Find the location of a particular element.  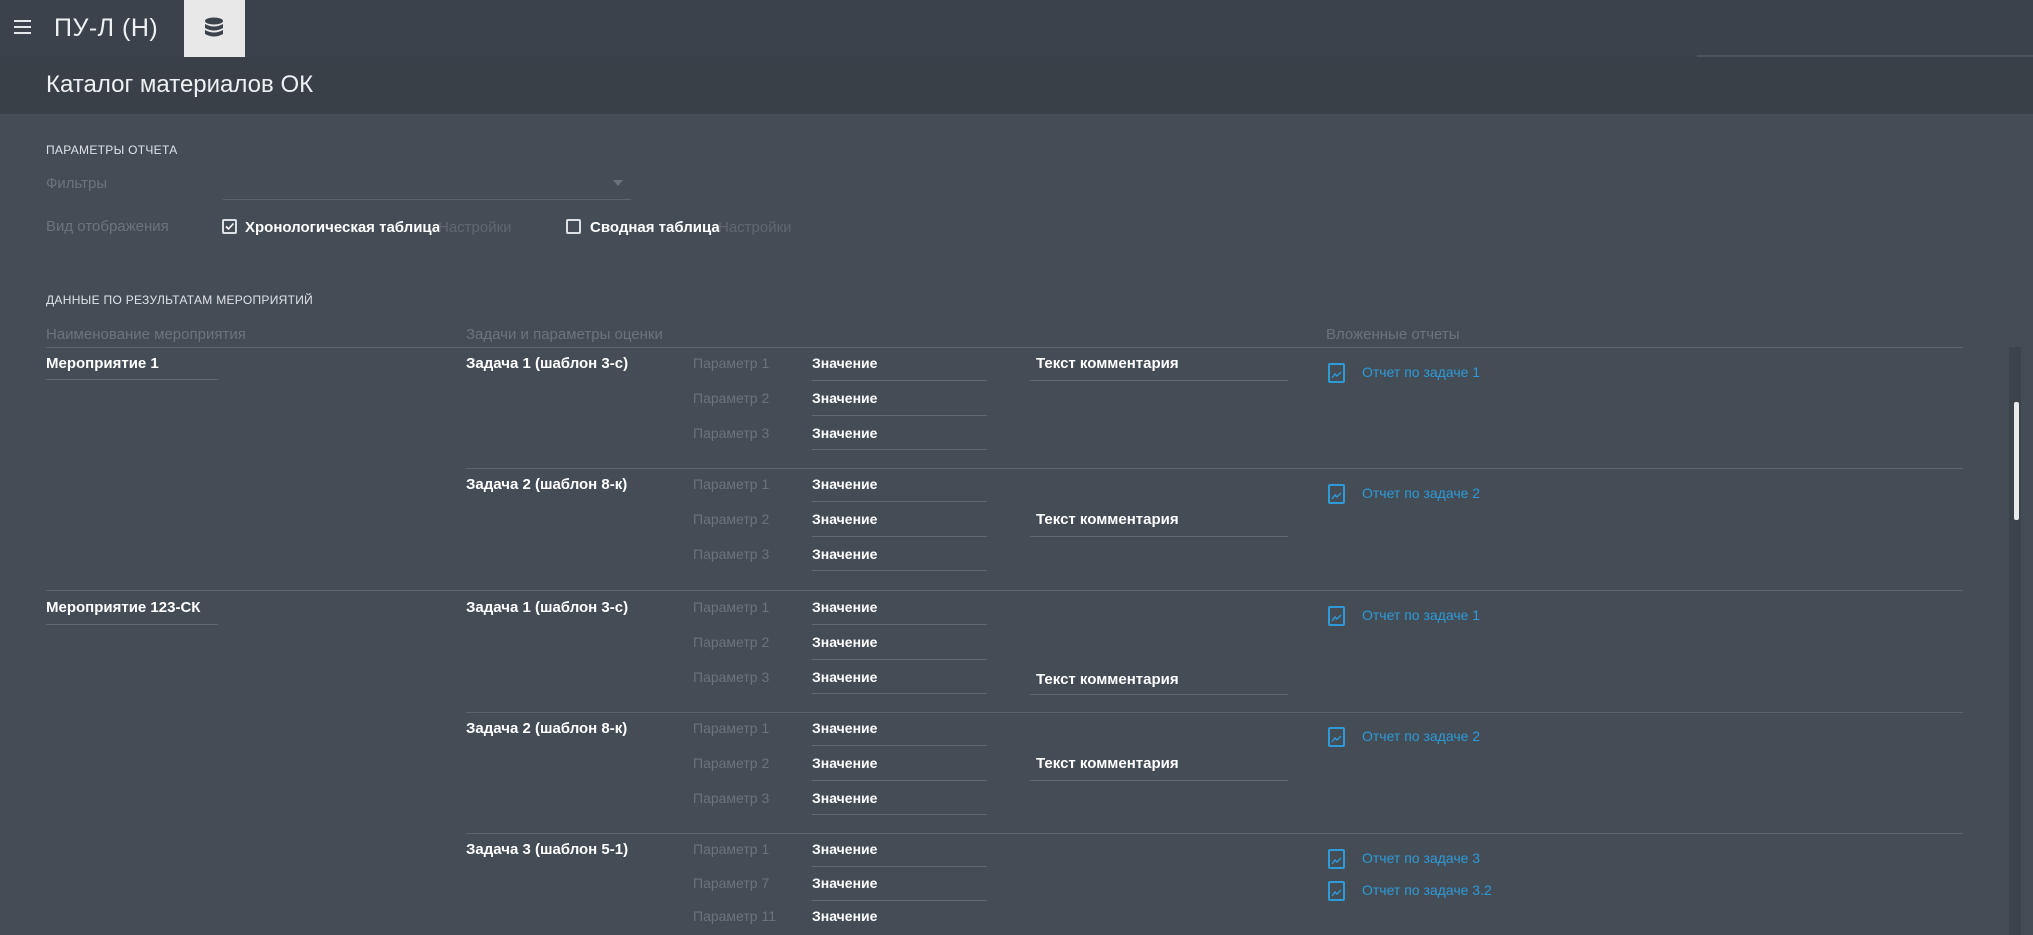

pivot-table-label: Сводная таблица is located at coordinates (655, 227).